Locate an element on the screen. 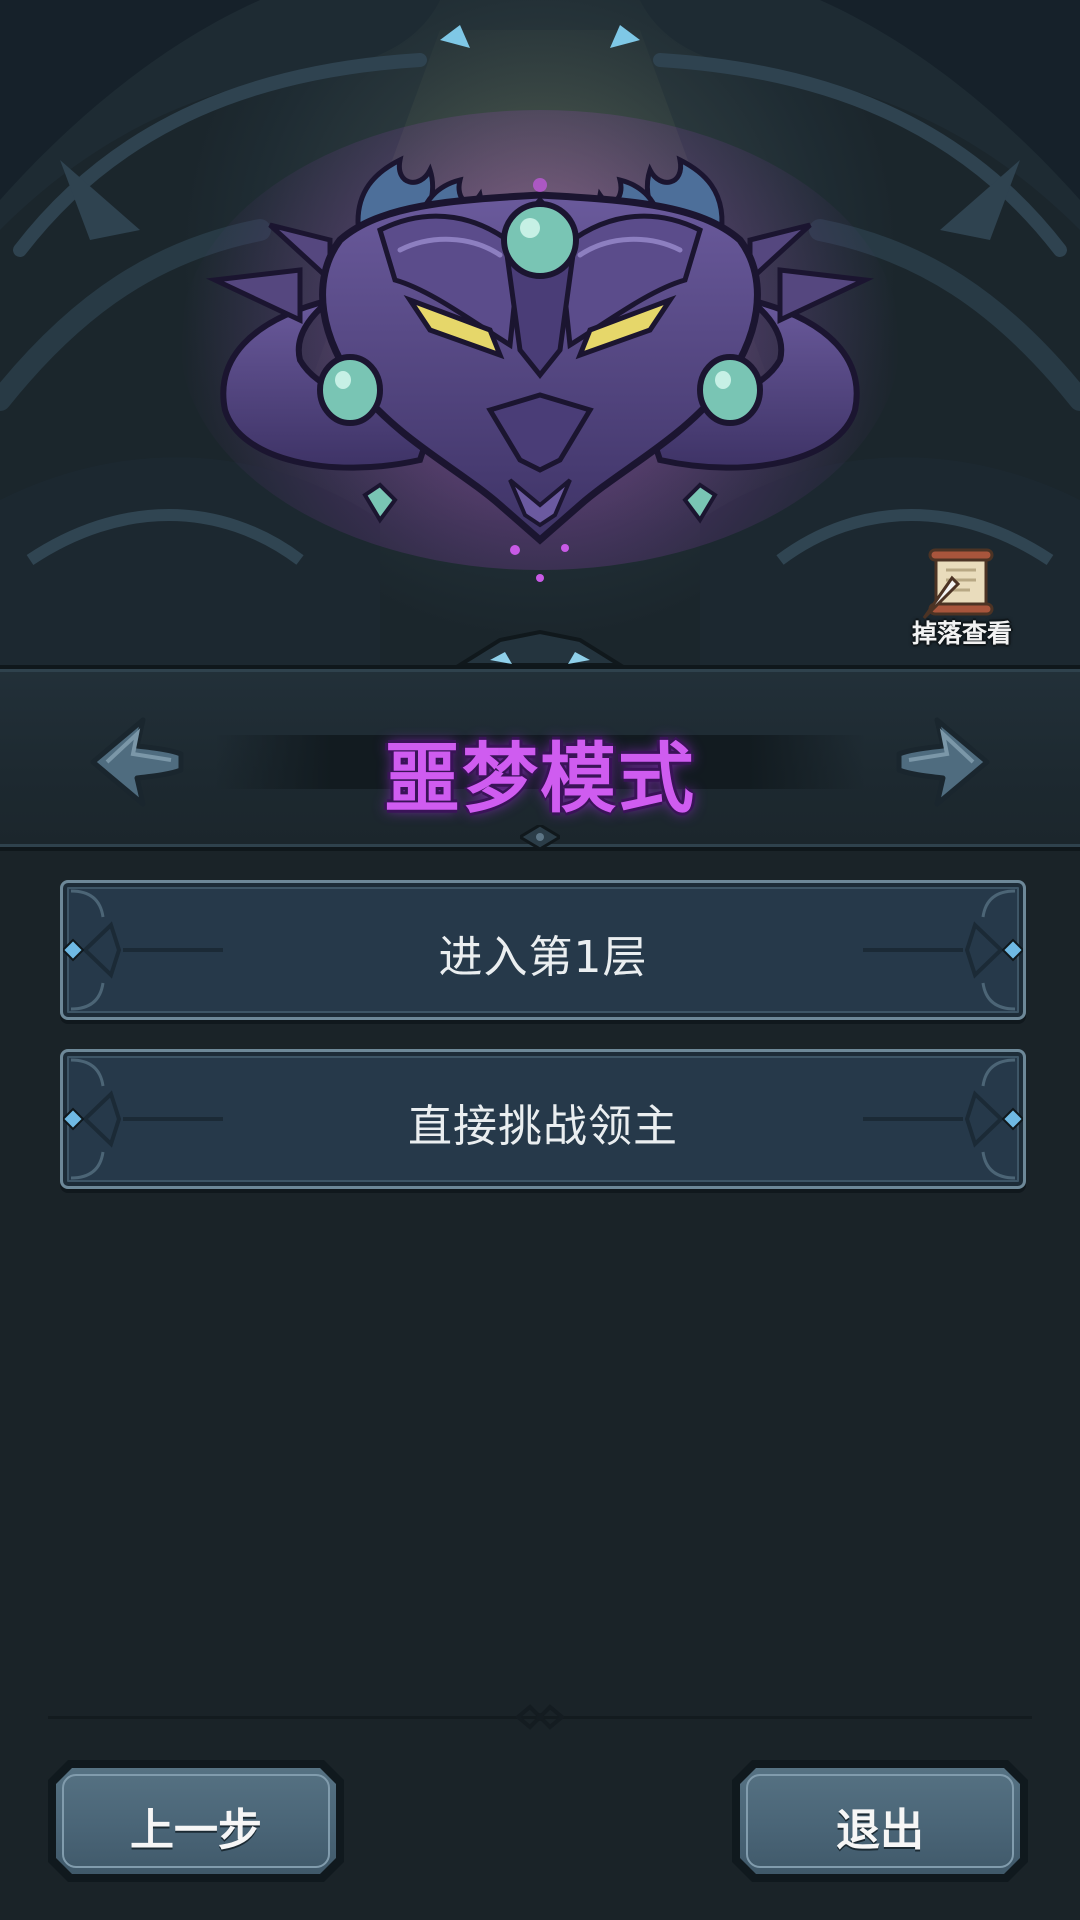  back-button: 上一步 is located at coordinates (196, 1821).